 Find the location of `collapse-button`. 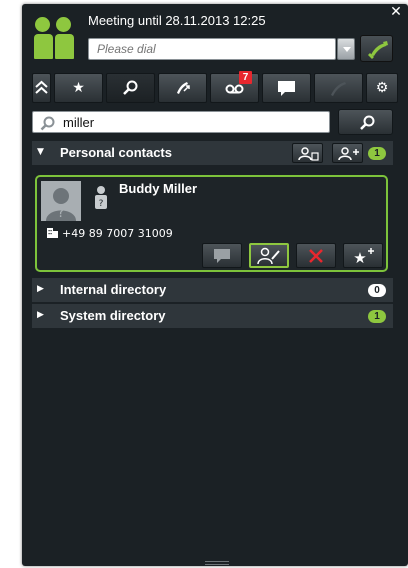

collapse-button is located at coordinates (41, 88).